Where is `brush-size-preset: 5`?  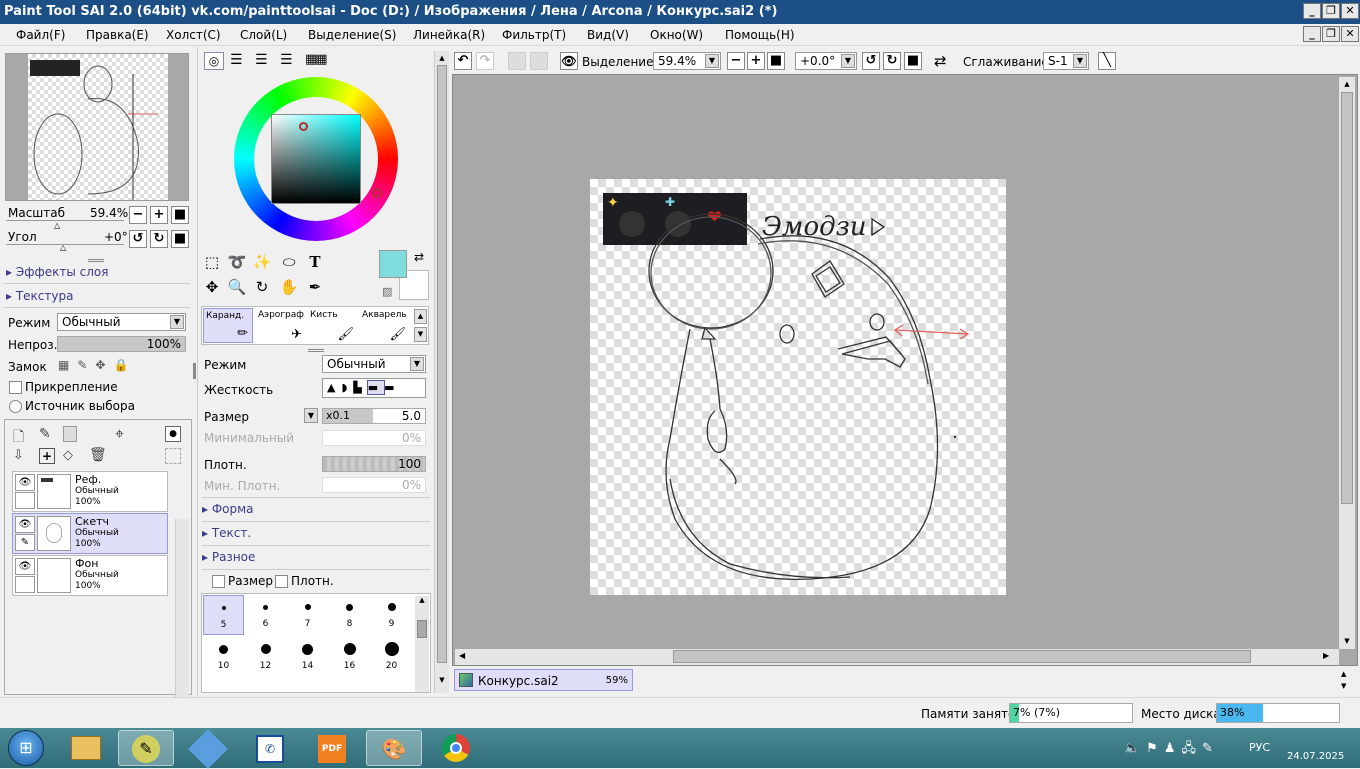
brush-size-preset: 5 is located at coordinates (223, 615).